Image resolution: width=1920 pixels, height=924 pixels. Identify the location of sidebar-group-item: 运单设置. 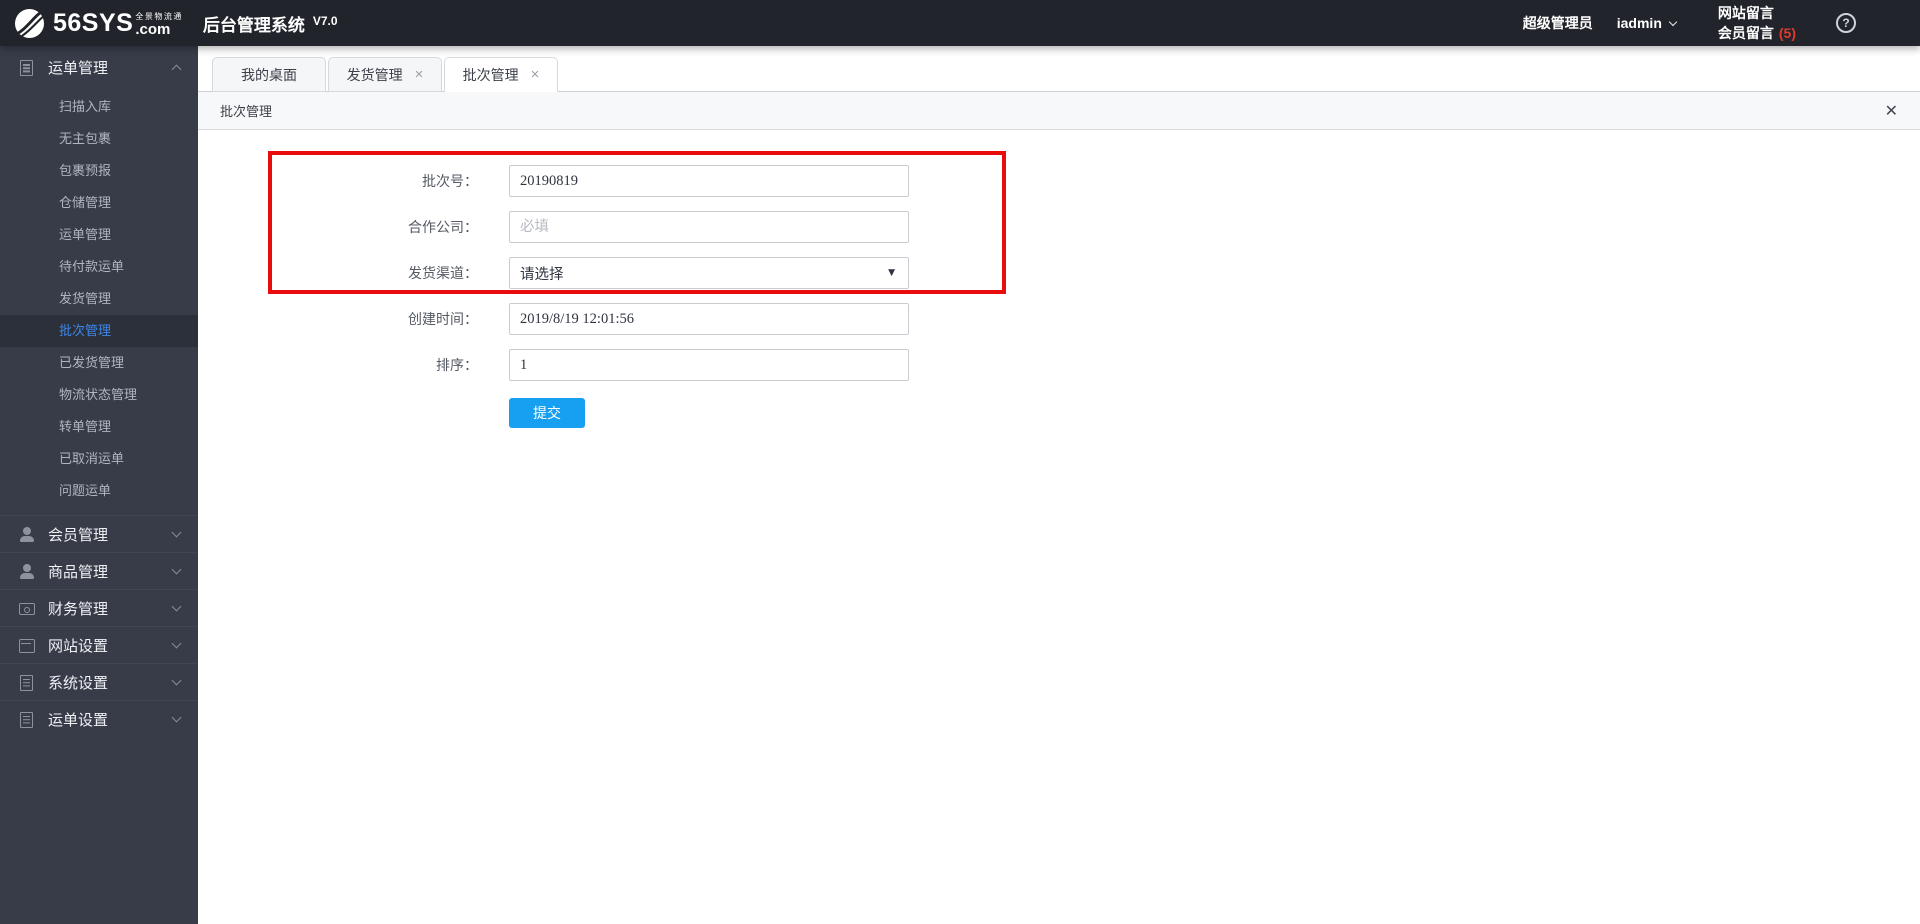
(99, 718).